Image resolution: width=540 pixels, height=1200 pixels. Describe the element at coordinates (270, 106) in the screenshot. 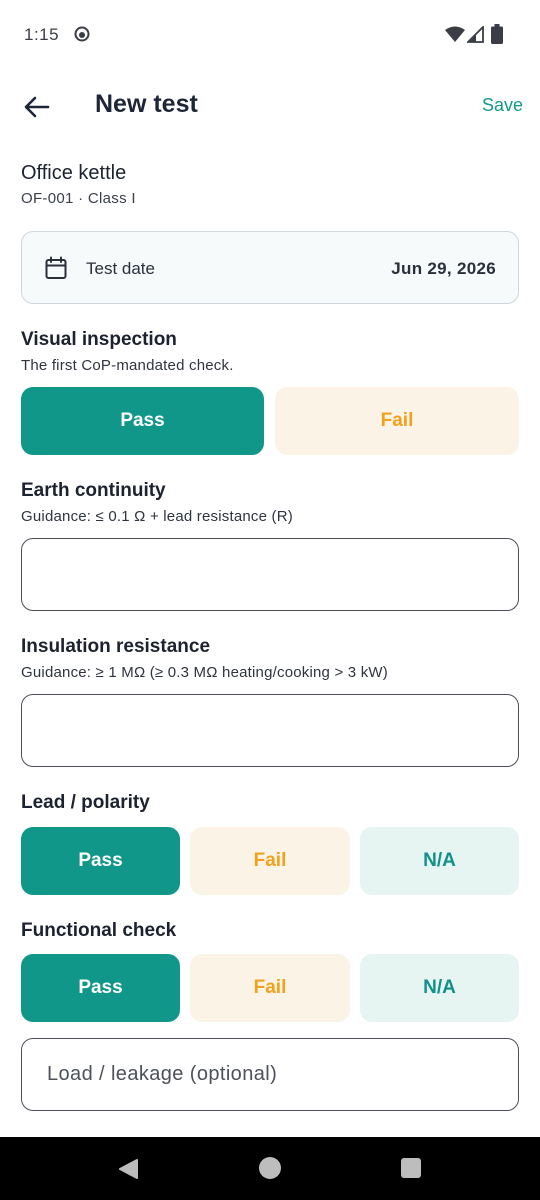

I see `app-bar: New test Save` at that location.